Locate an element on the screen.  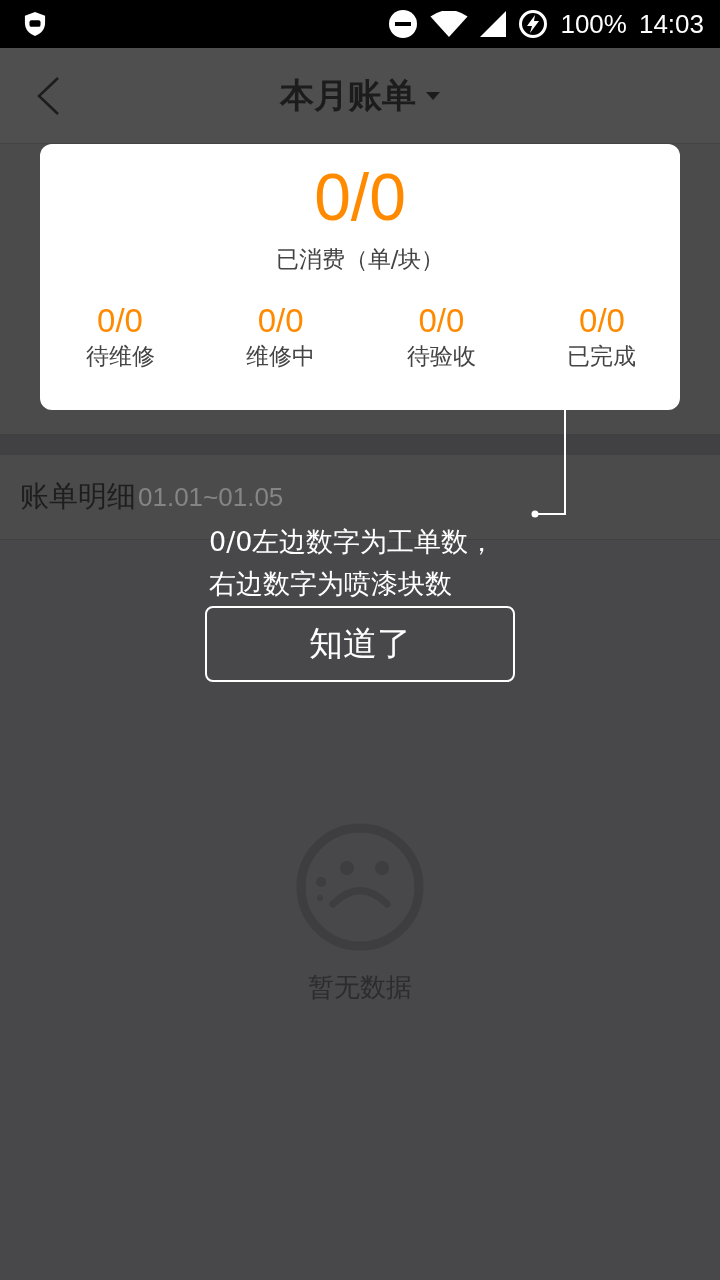
signal-icon is located at coordinates (493, 24).